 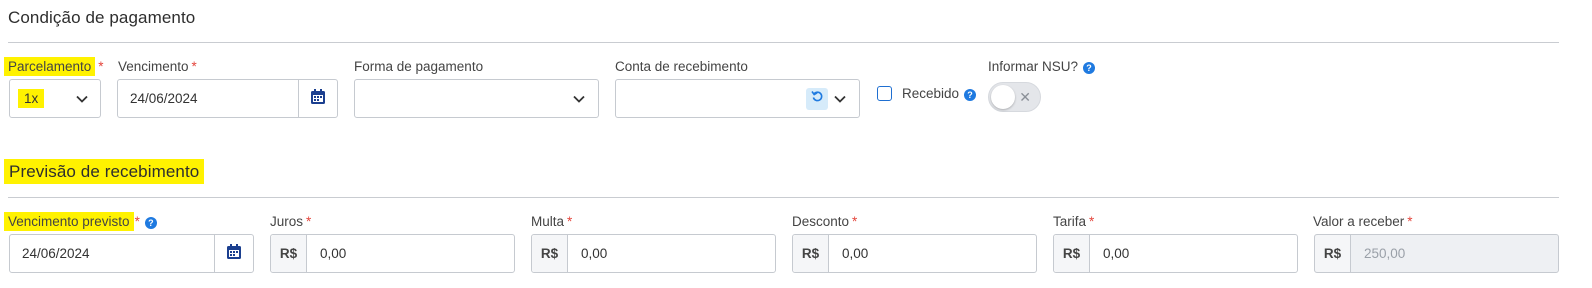 I want to click on informar-nsu-toggle: ✕, so click(x=1014, y=97).